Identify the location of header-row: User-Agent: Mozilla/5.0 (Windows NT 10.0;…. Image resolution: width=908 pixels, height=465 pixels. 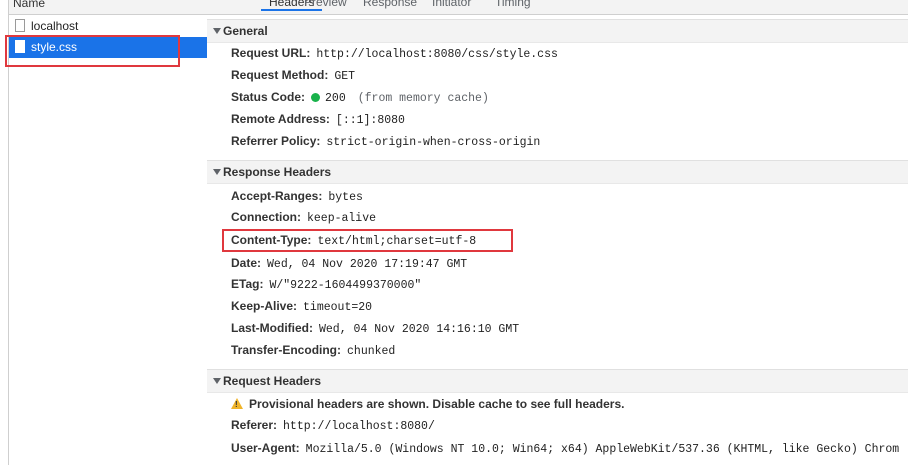
(569, 451).